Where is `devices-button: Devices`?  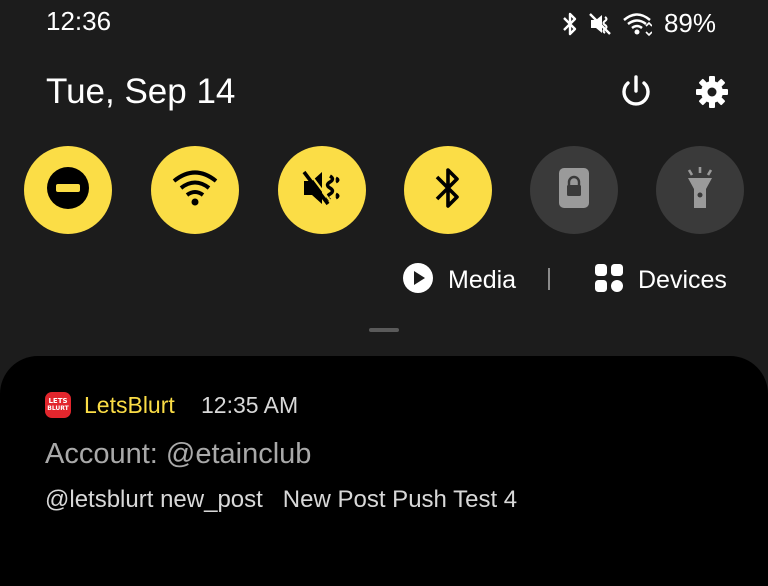 devices-button: Devices is located at coordinates (660, 280).